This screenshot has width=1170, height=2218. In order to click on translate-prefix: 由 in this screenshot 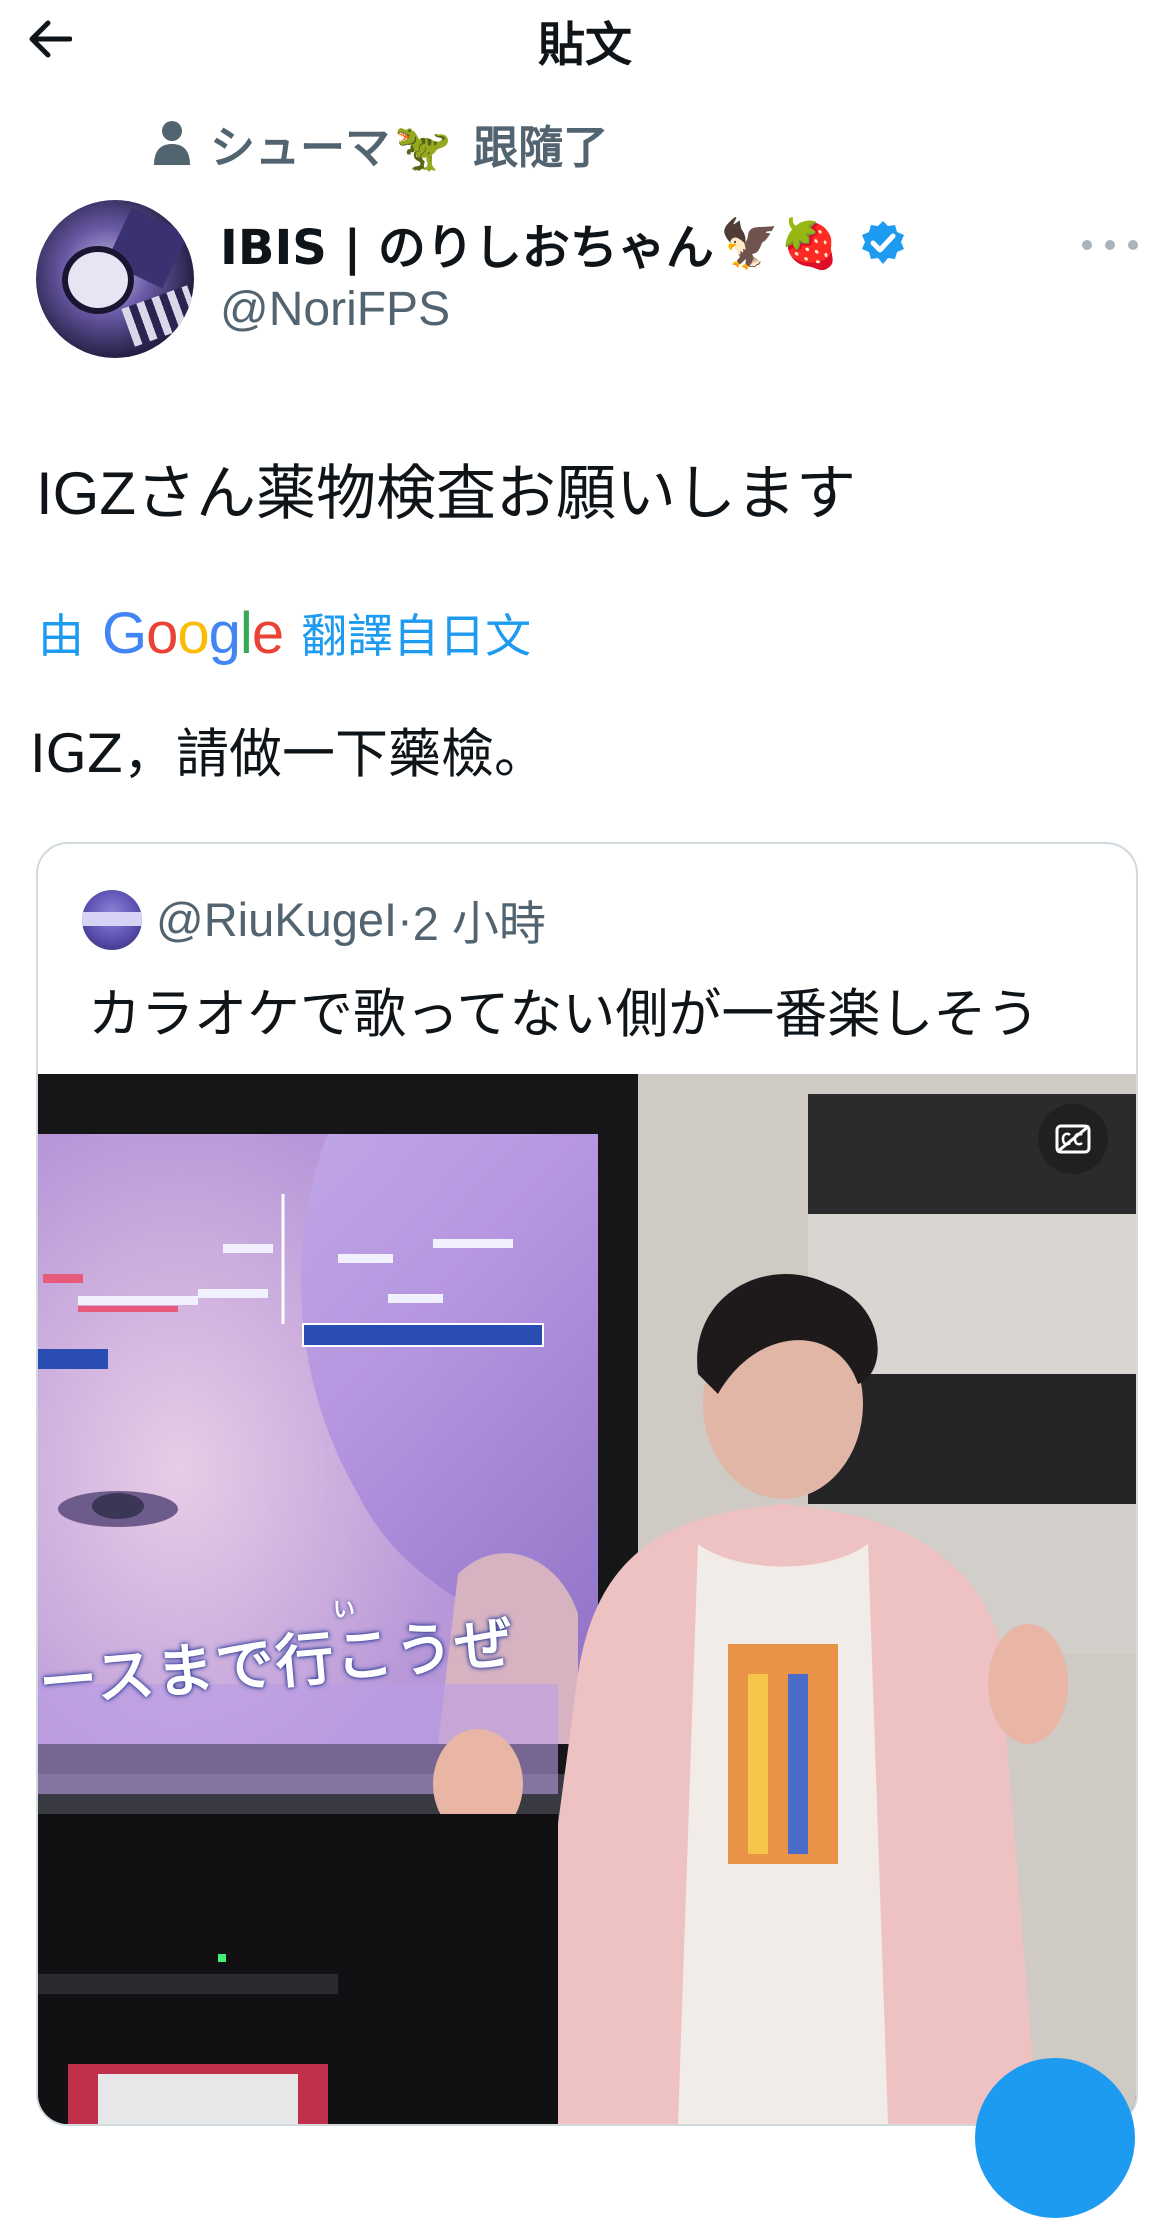, I will do `click(61, 636)`.